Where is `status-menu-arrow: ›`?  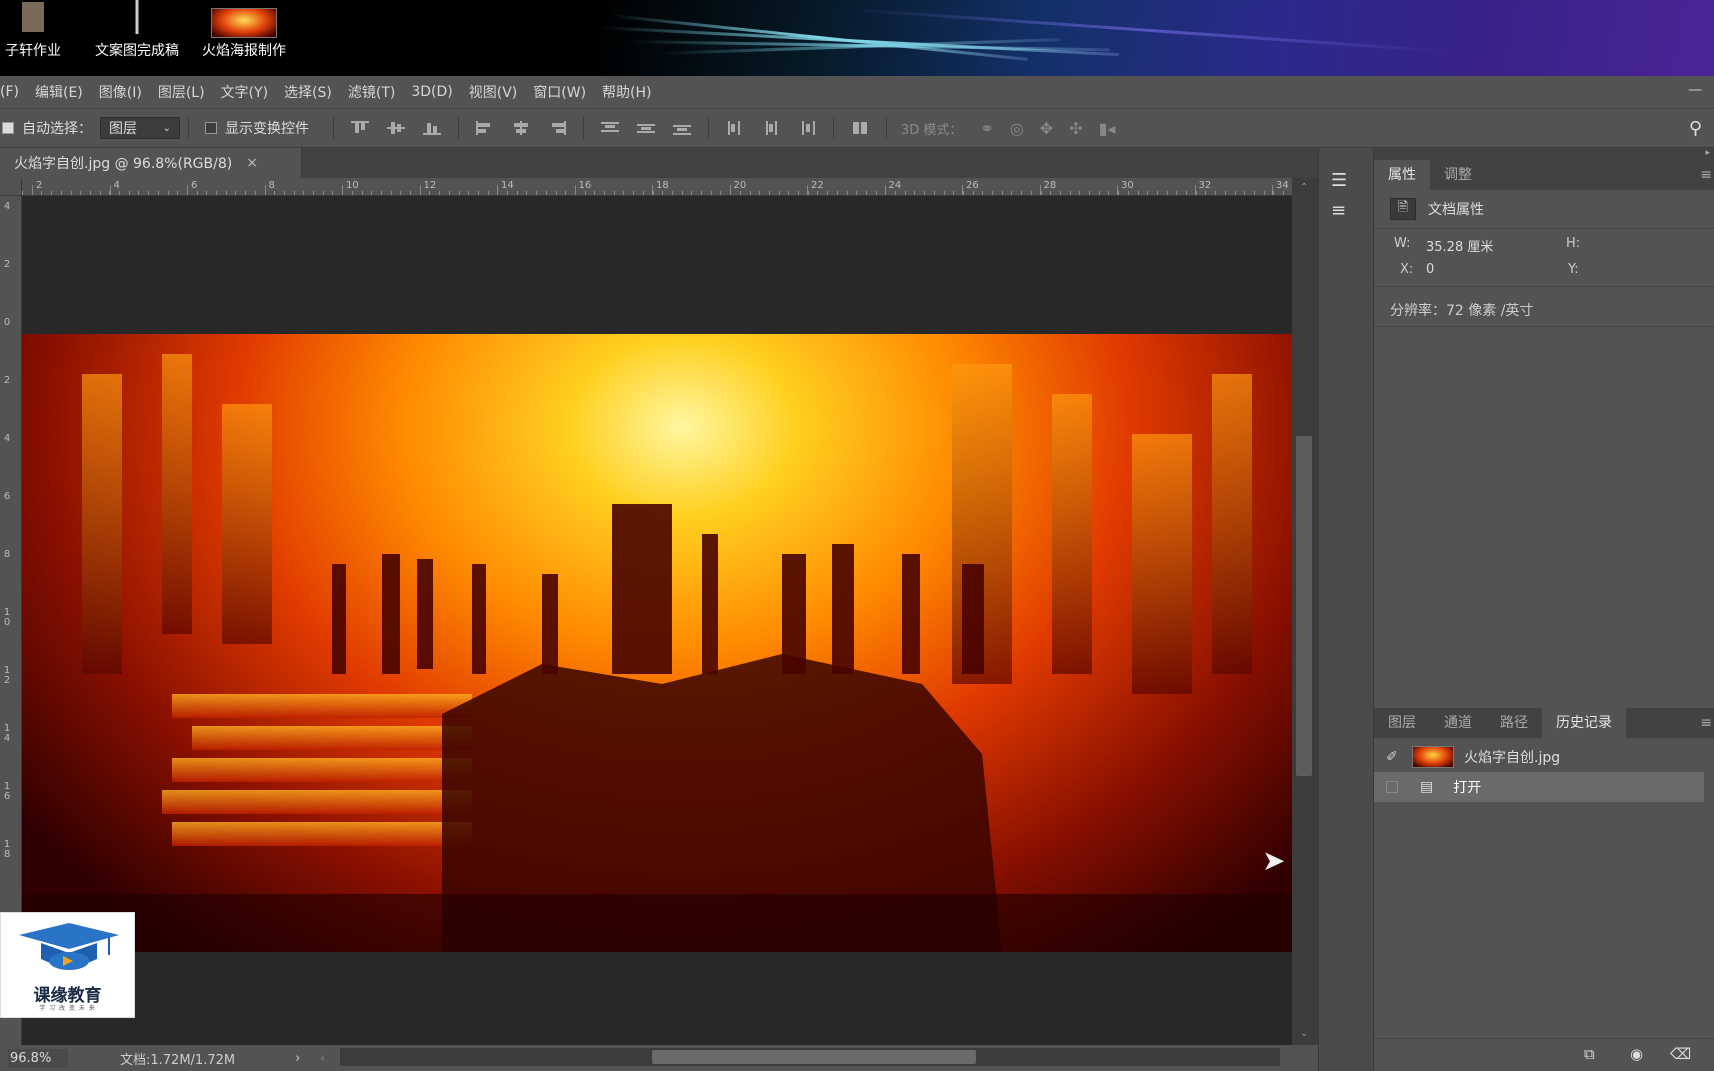 status-menu-arrow: › is located at coordinates (297, 1058).